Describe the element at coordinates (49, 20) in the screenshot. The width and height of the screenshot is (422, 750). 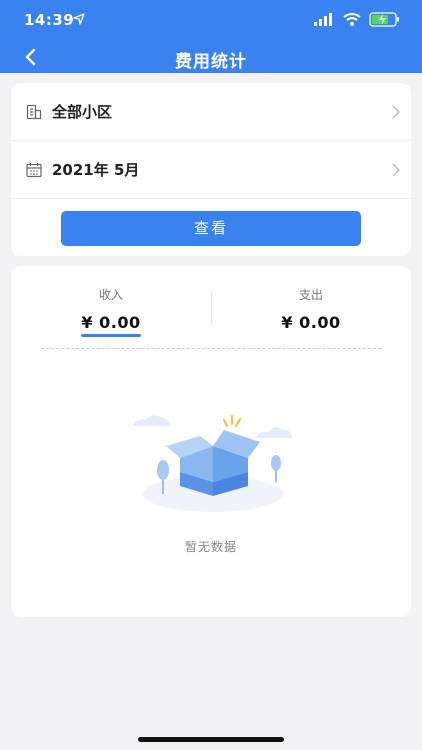
I see `status-time: 14:39` at that location.